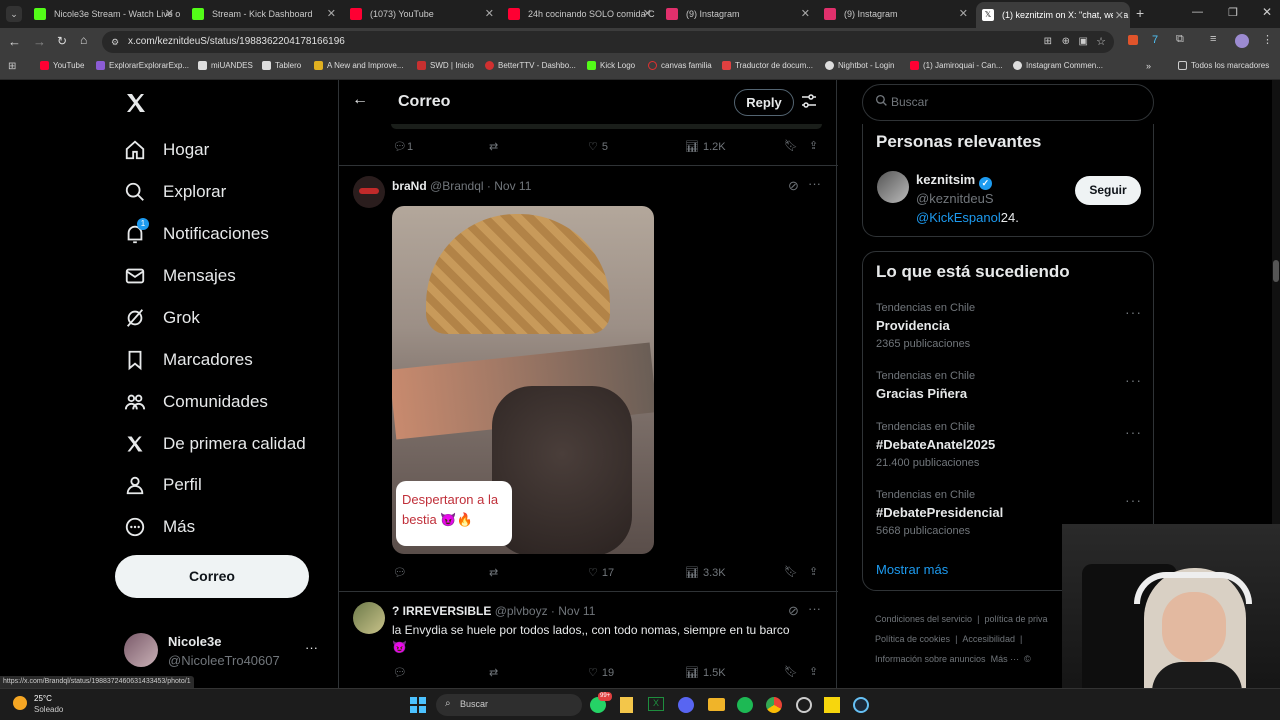 The image size is (1280, 720). What do you see at coordinates (509, 705) in the screenshot?
I see `taskbar-search: ⌕ Buscar` at bounding box center [509, 705].